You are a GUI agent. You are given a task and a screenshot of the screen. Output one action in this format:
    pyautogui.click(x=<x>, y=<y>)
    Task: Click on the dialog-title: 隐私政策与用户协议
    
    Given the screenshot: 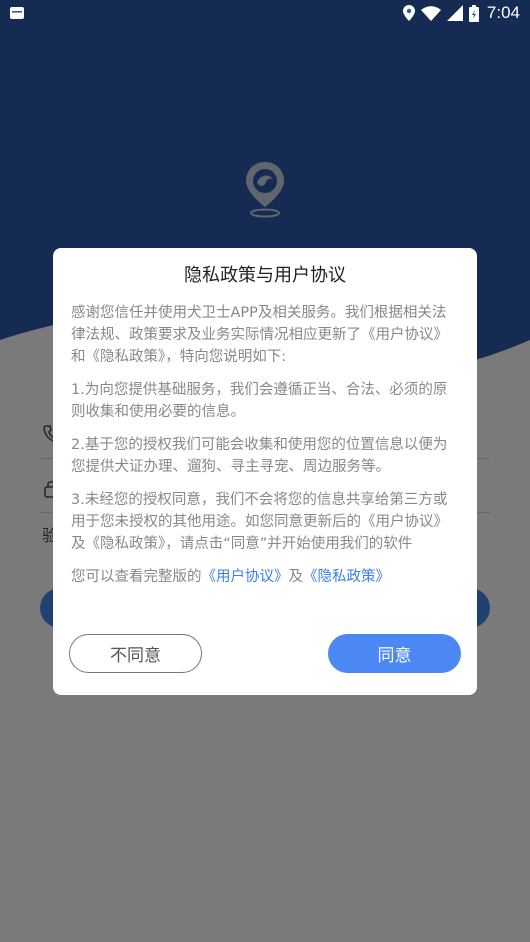 What is the action you would take?
    pyautogui.click(x=265, y=275)
    